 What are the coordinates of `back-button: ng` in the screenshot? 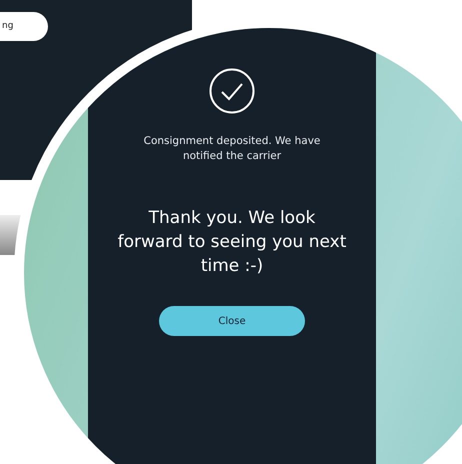 It's located at (24, 26).